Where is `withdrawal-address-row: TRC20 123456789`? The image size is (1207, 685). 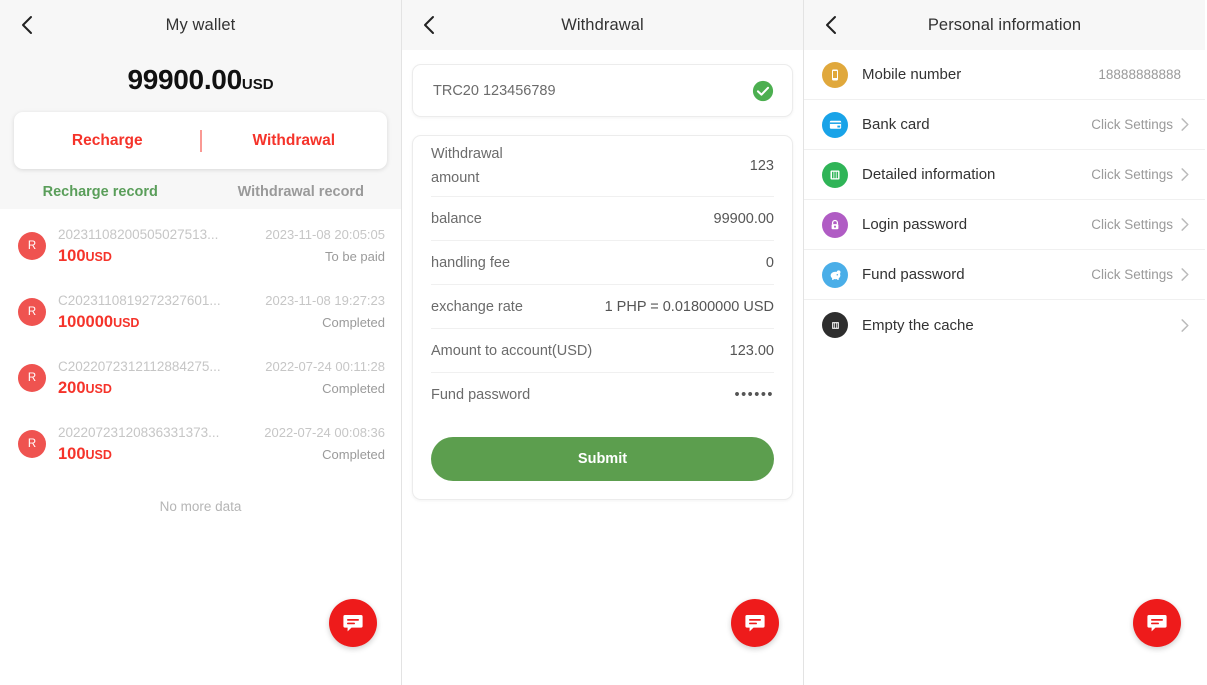
withdrawal-address-row: TRC20 123456789 is located at coordinates (602, 90).